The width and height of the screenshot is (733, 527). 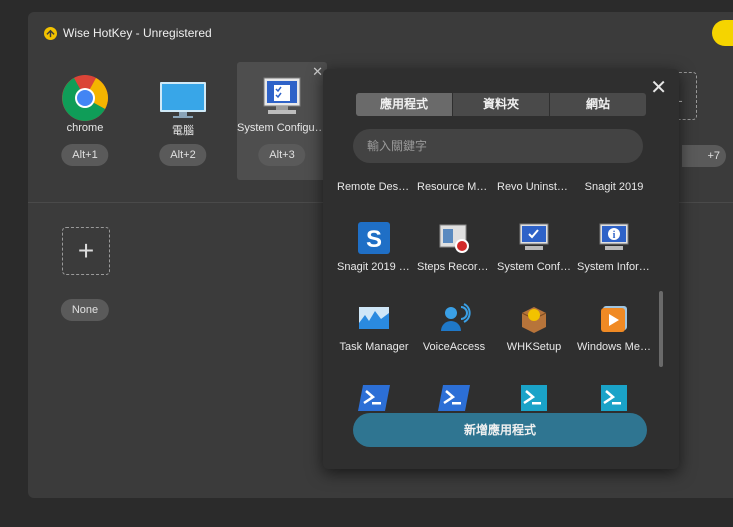 I want to click on app-item: Resource Monitor, so click(x=454, y=192).